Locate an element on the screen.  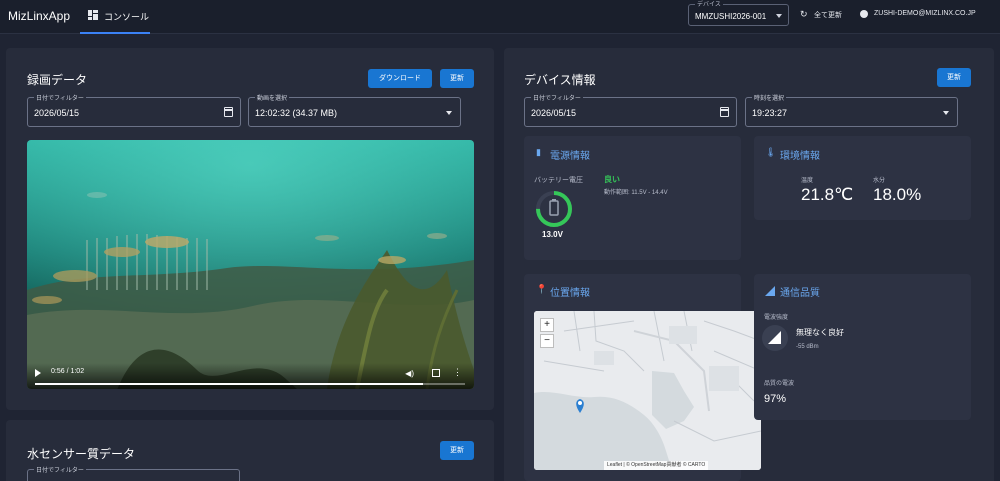
device-time-select: 時刻を選択 19:23:27 is located at coordinates (851, 110).